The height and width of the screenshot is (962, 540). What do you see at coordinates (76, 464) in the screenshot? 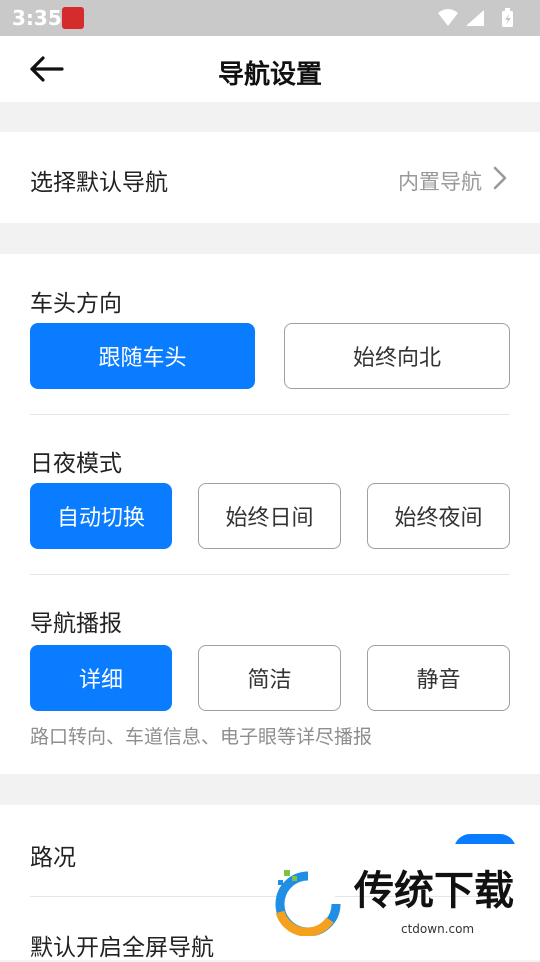
I see `day-night-section-title: 日夜模式` at bounding box center [76, 464].